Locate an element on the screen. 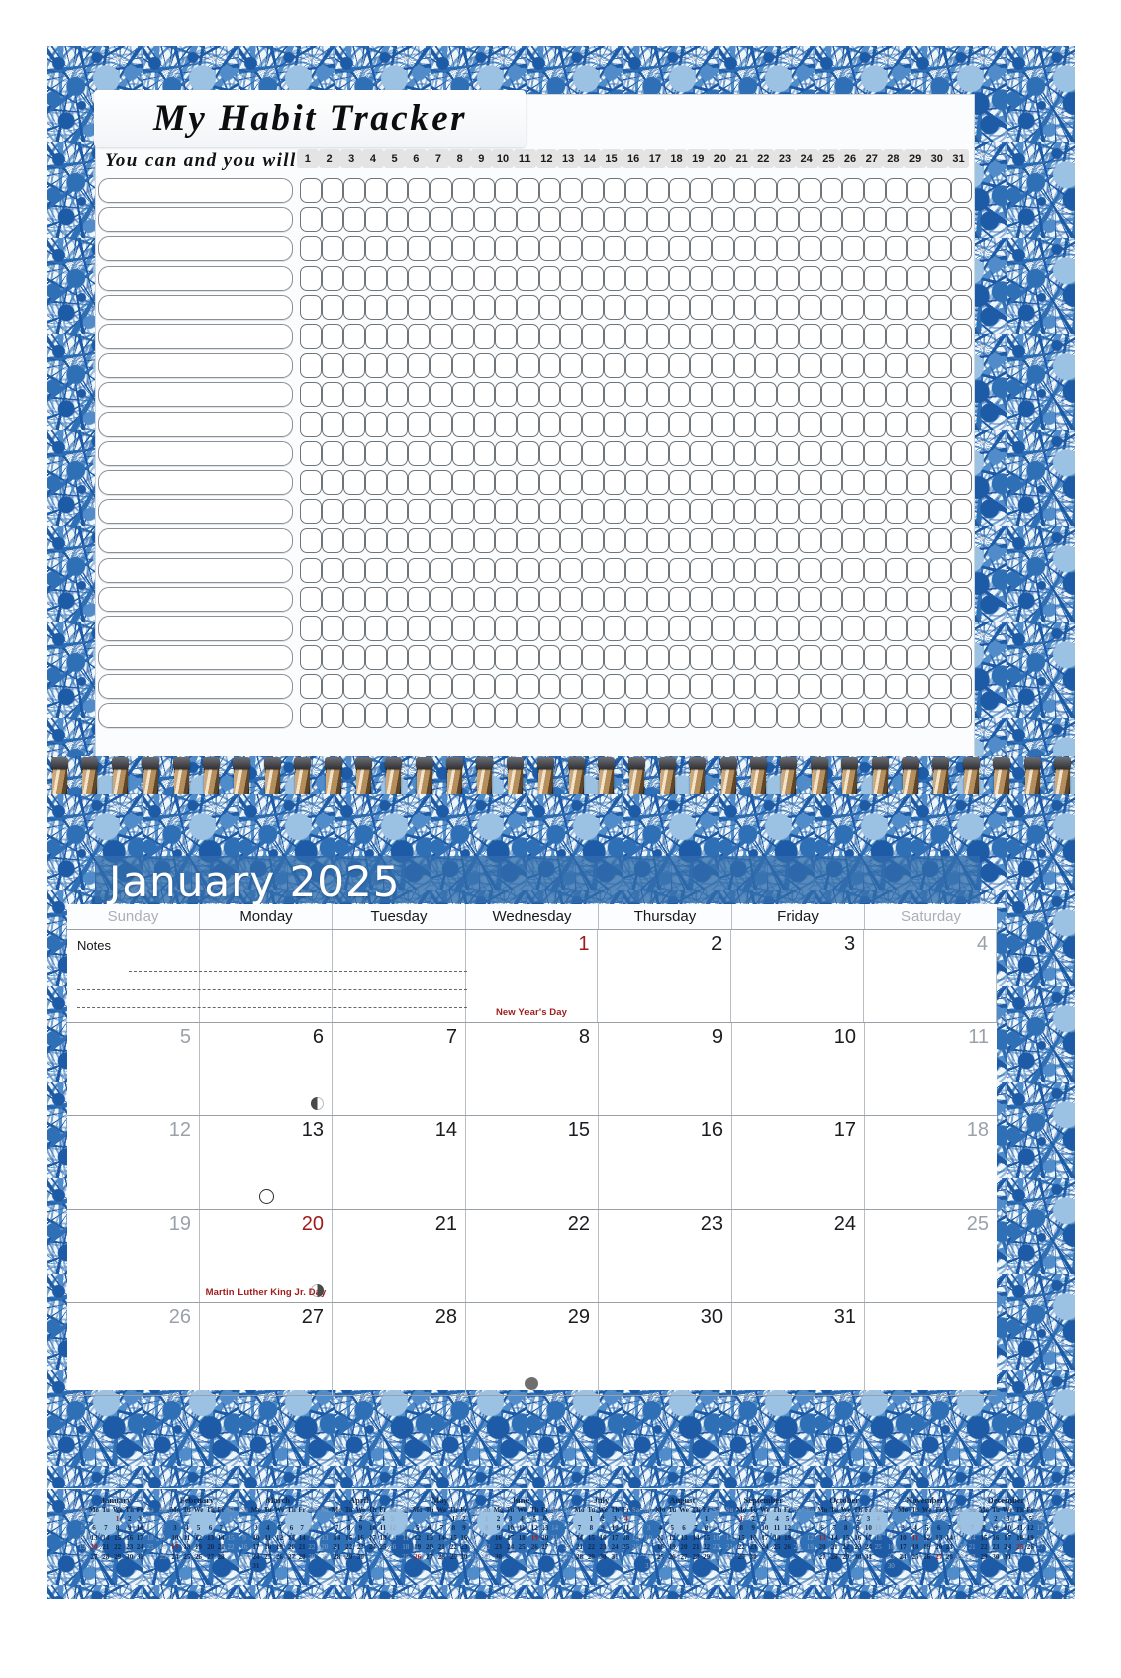 This screenshot has width=1121, height=1678. day-cell: 27 is located at coordinates (266, 1348).